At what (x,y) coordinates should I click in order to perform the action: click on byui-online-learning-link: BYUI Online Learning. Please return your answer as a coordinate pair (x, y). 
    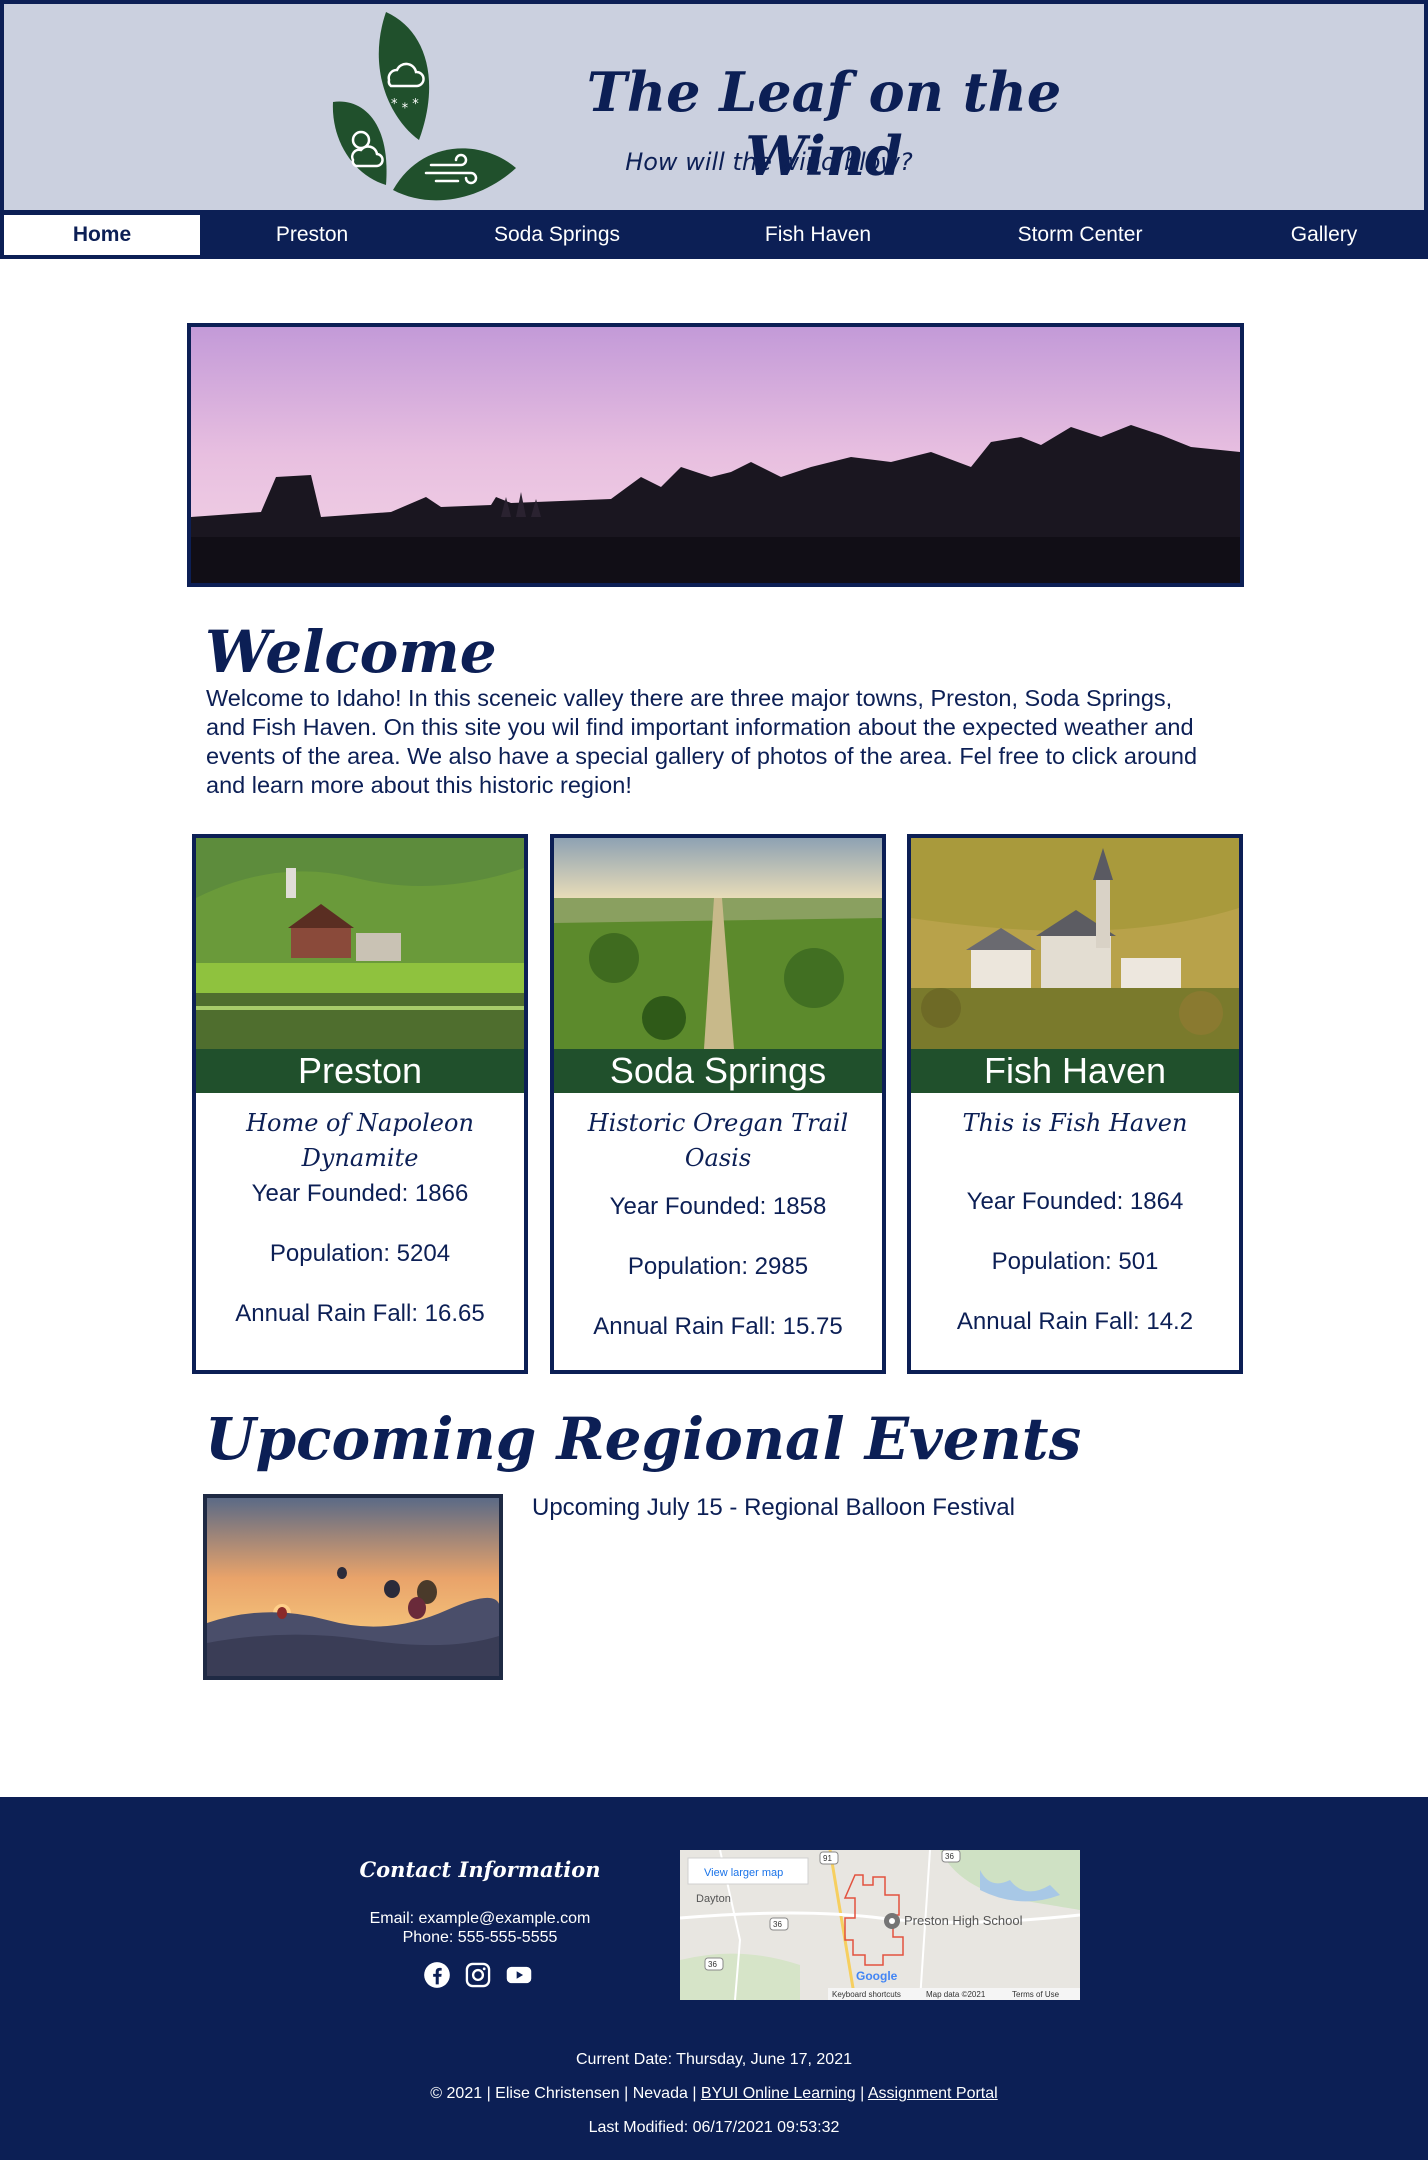
    Looking at the image, I should click on (778, 2093).